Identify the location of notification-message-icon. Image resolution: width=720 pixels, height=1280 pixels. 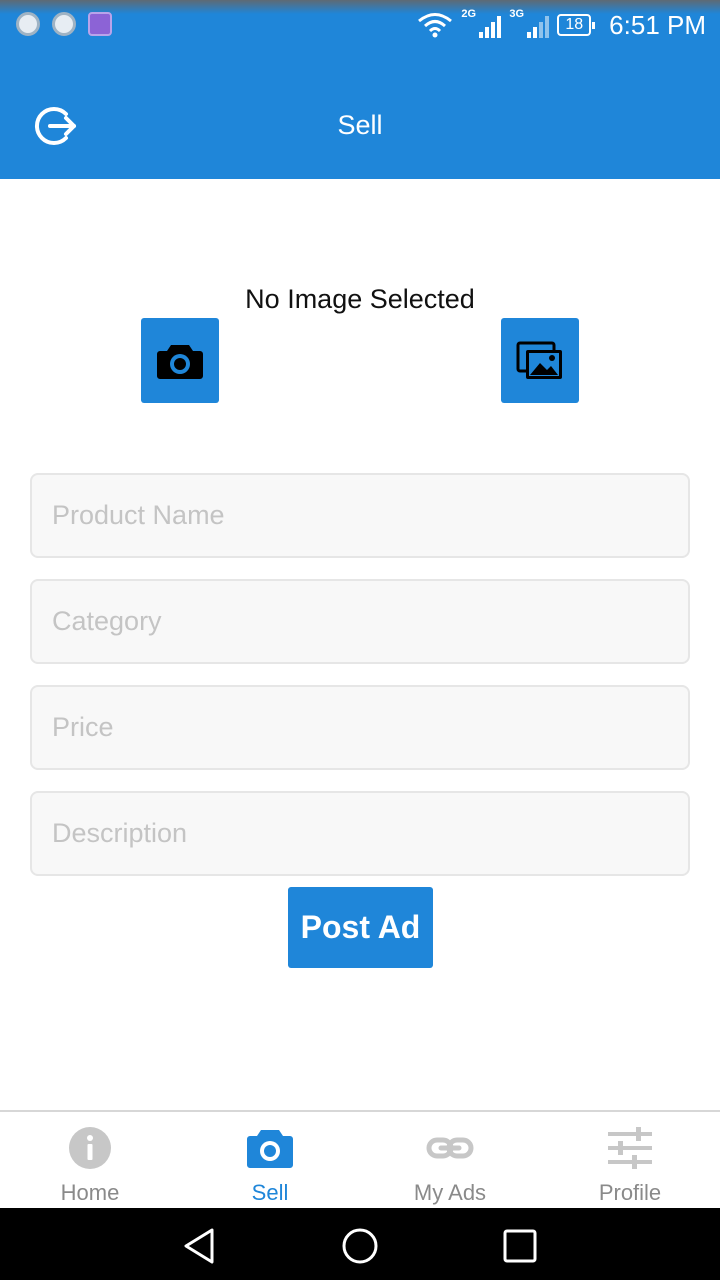
(64, 24).